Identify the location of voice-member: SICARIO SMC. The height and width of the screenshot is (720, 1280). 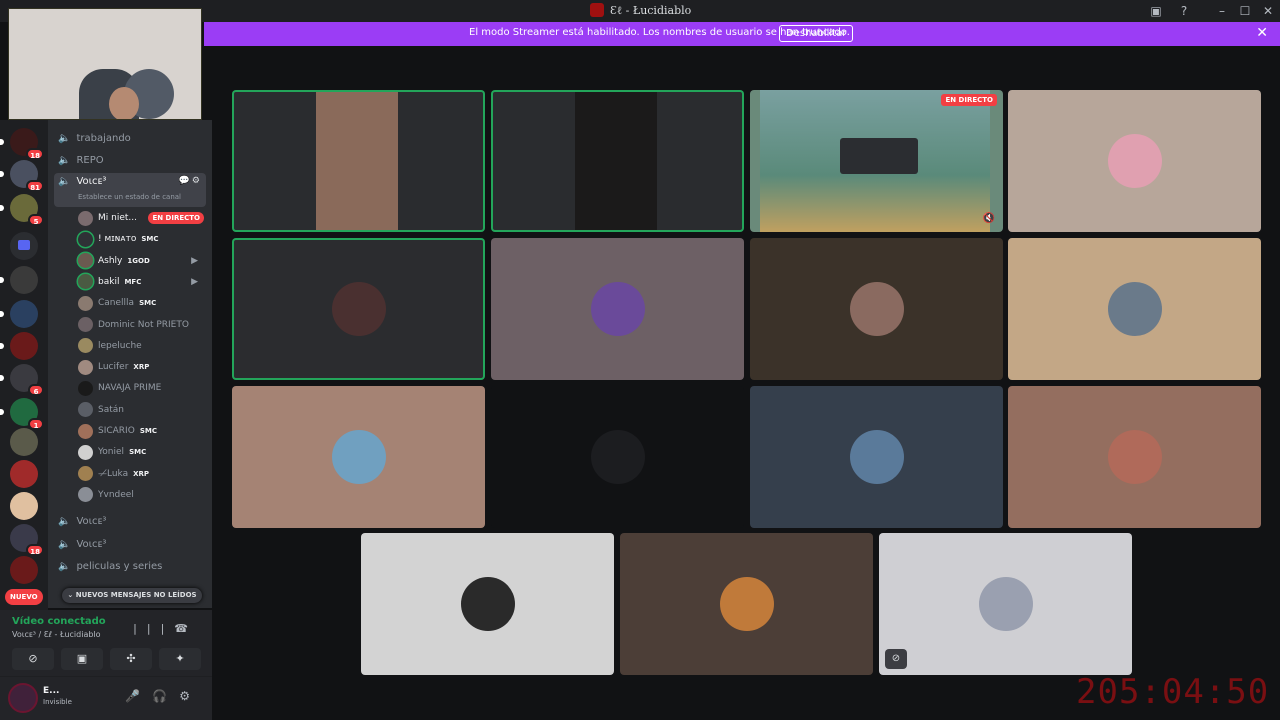
(143, 431).